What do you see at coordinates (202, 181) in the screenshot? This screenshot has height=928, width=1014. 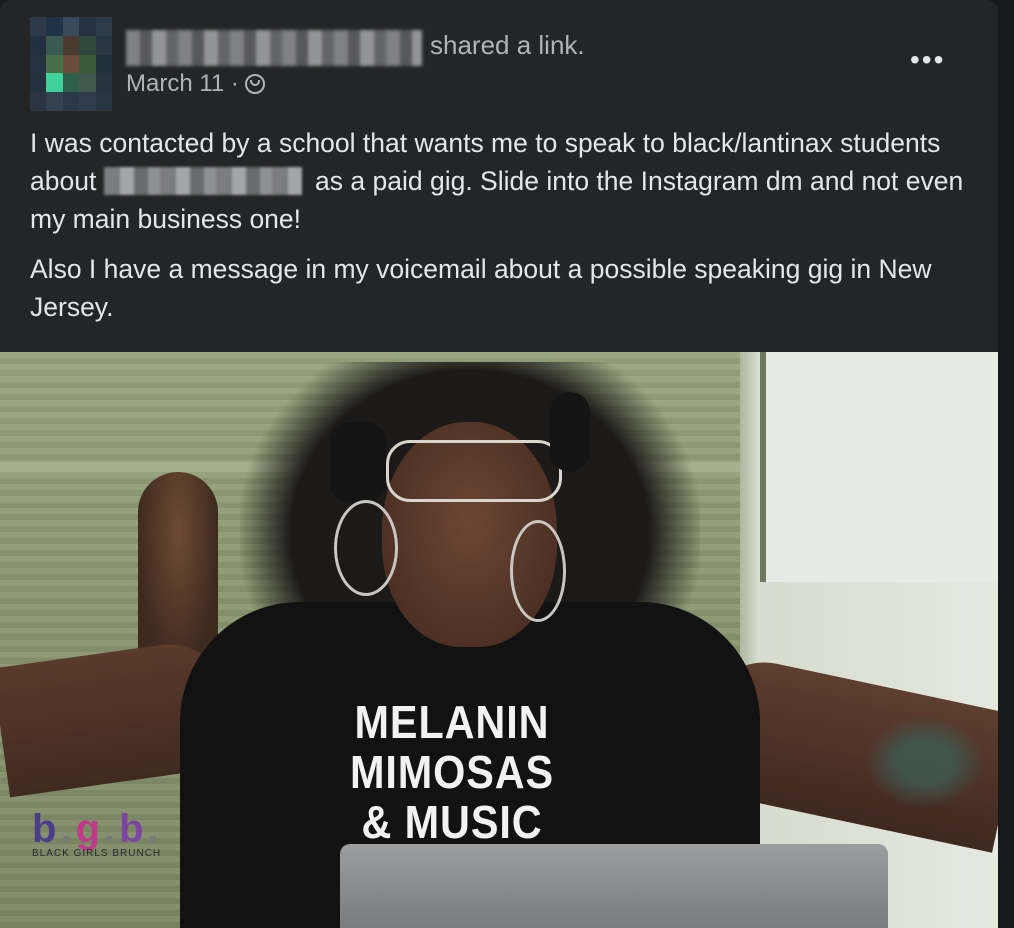 I see `redacted-topic` at bounding box center [202, 181].